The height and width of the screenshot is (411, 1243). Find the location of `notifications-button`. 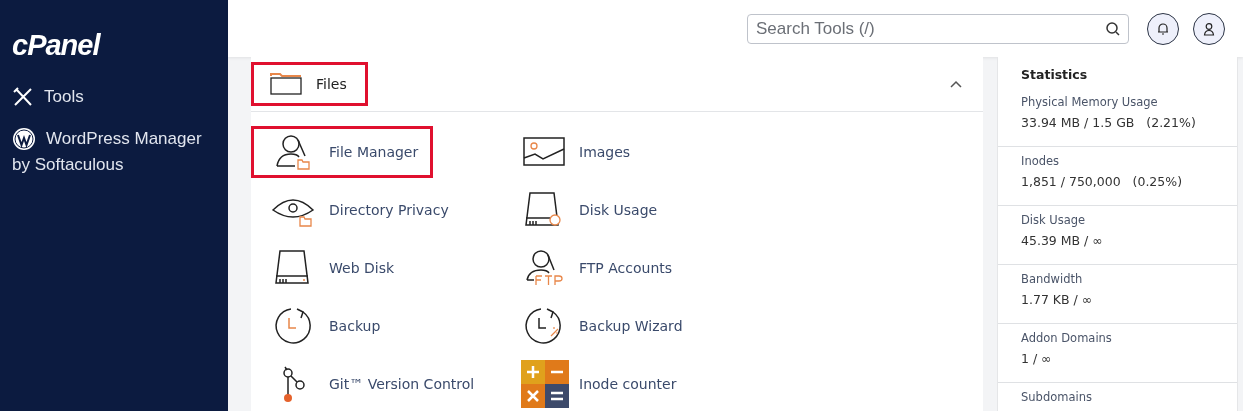

notifications-button is located at coordinates (1163, 28).